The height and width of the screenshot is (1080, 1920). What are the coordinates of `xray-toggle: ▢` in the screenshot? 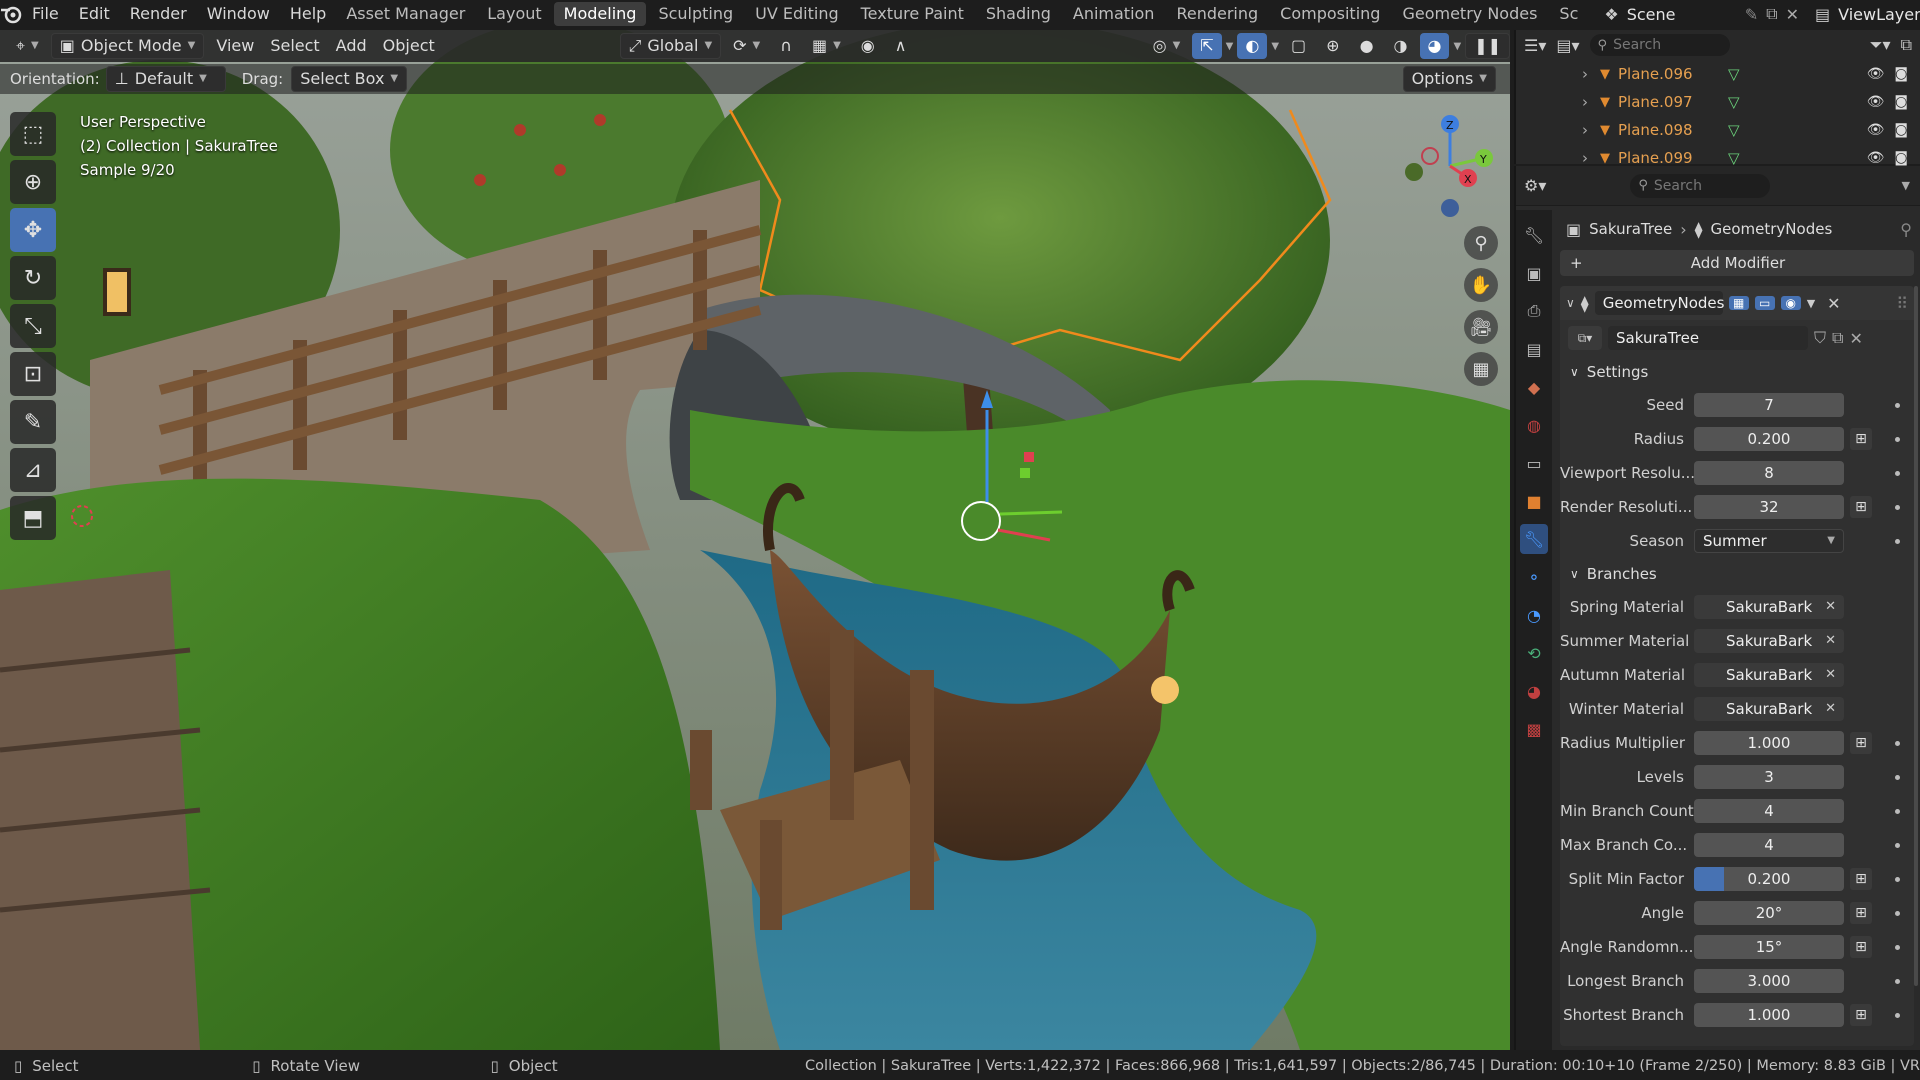 It's located at (1298, 46).